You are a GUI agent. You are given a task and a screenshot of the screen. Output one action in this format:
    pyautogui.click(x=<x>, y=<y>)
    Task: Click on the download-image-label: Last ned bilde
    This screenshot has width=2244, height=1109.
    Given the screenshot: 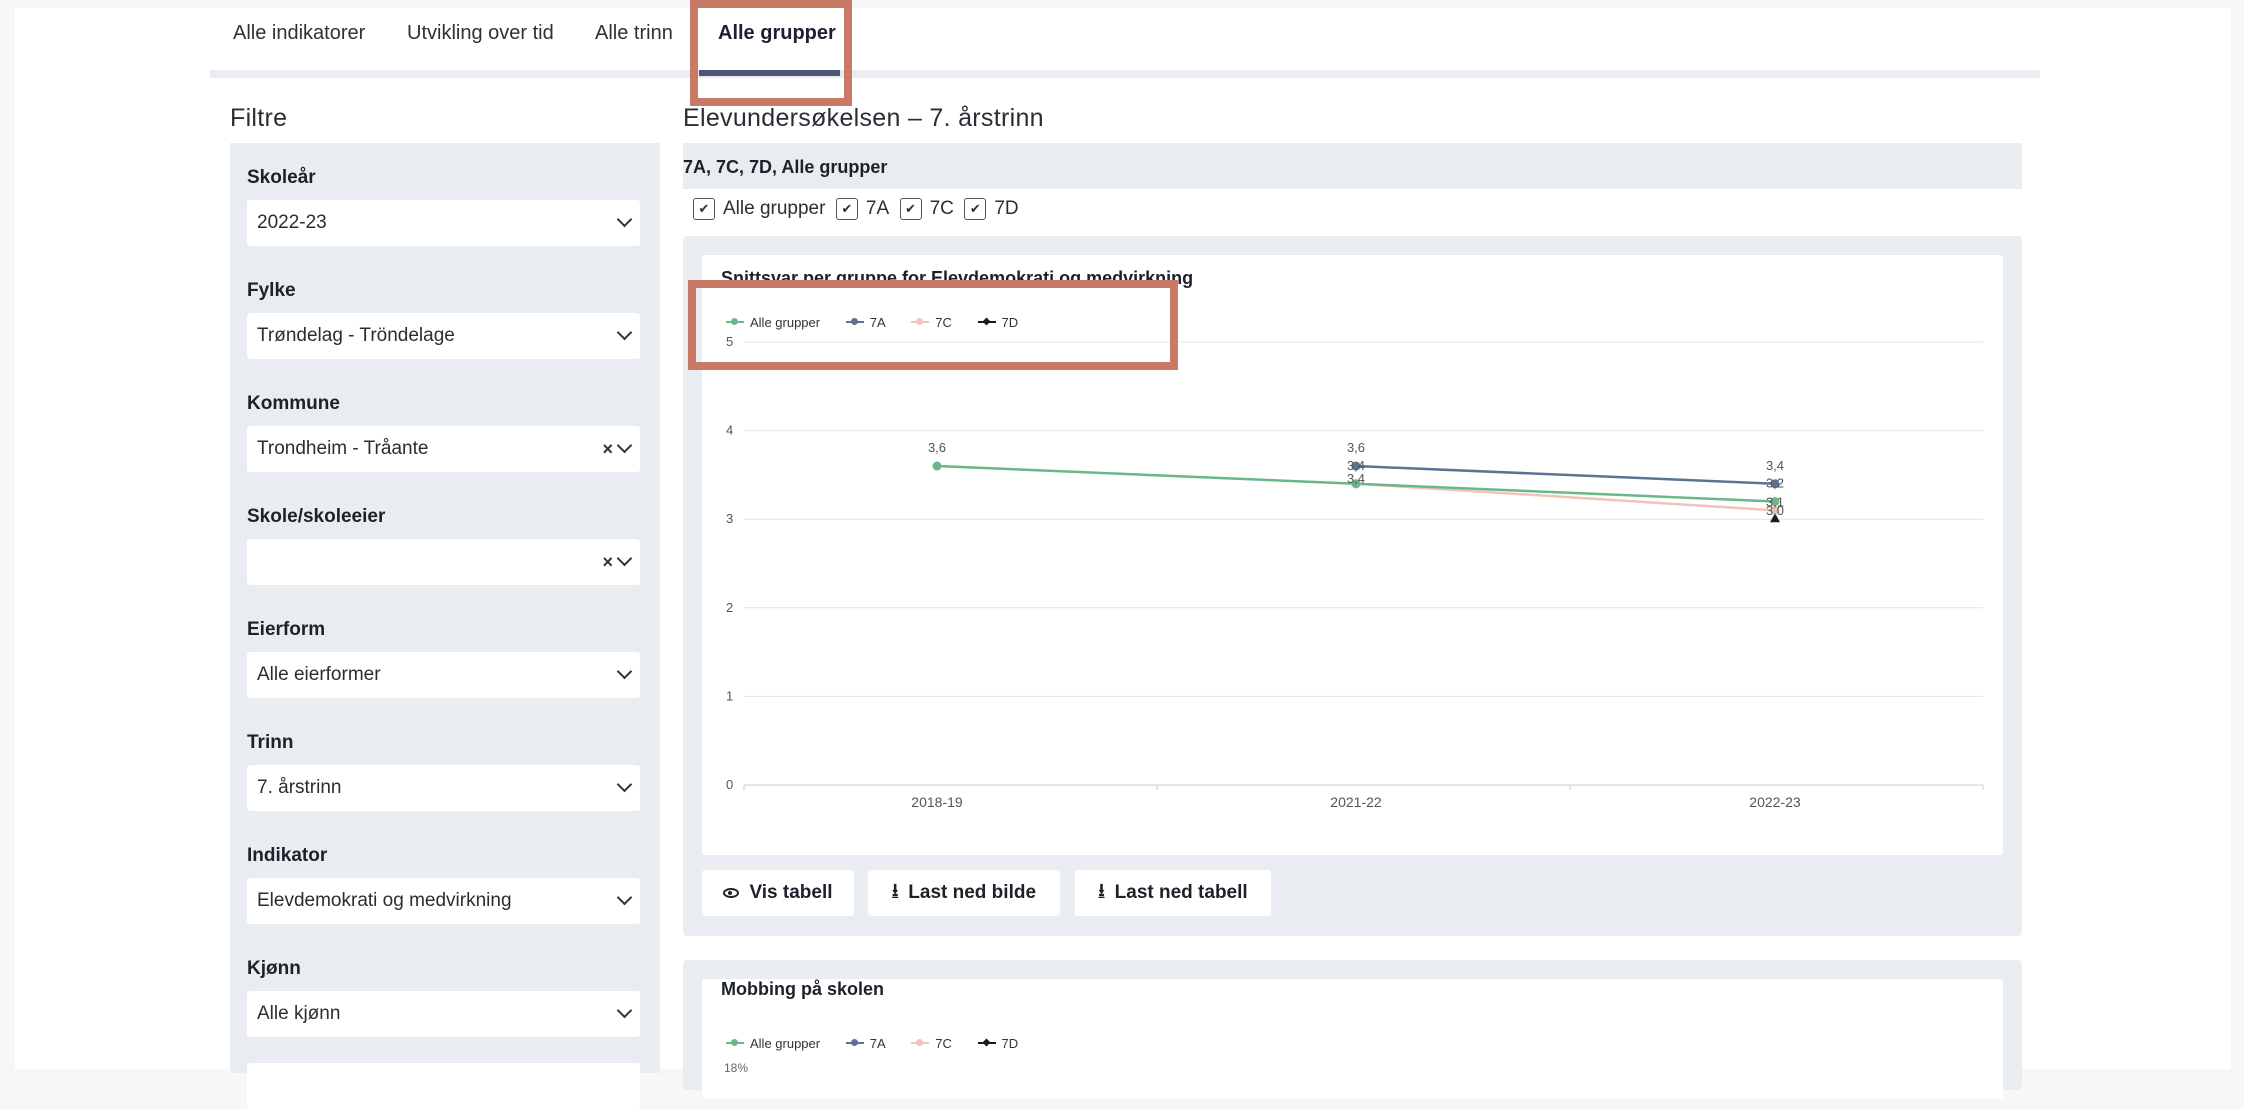 What is the action you would take?
    pyautogui.click(x=972, y=892)
    